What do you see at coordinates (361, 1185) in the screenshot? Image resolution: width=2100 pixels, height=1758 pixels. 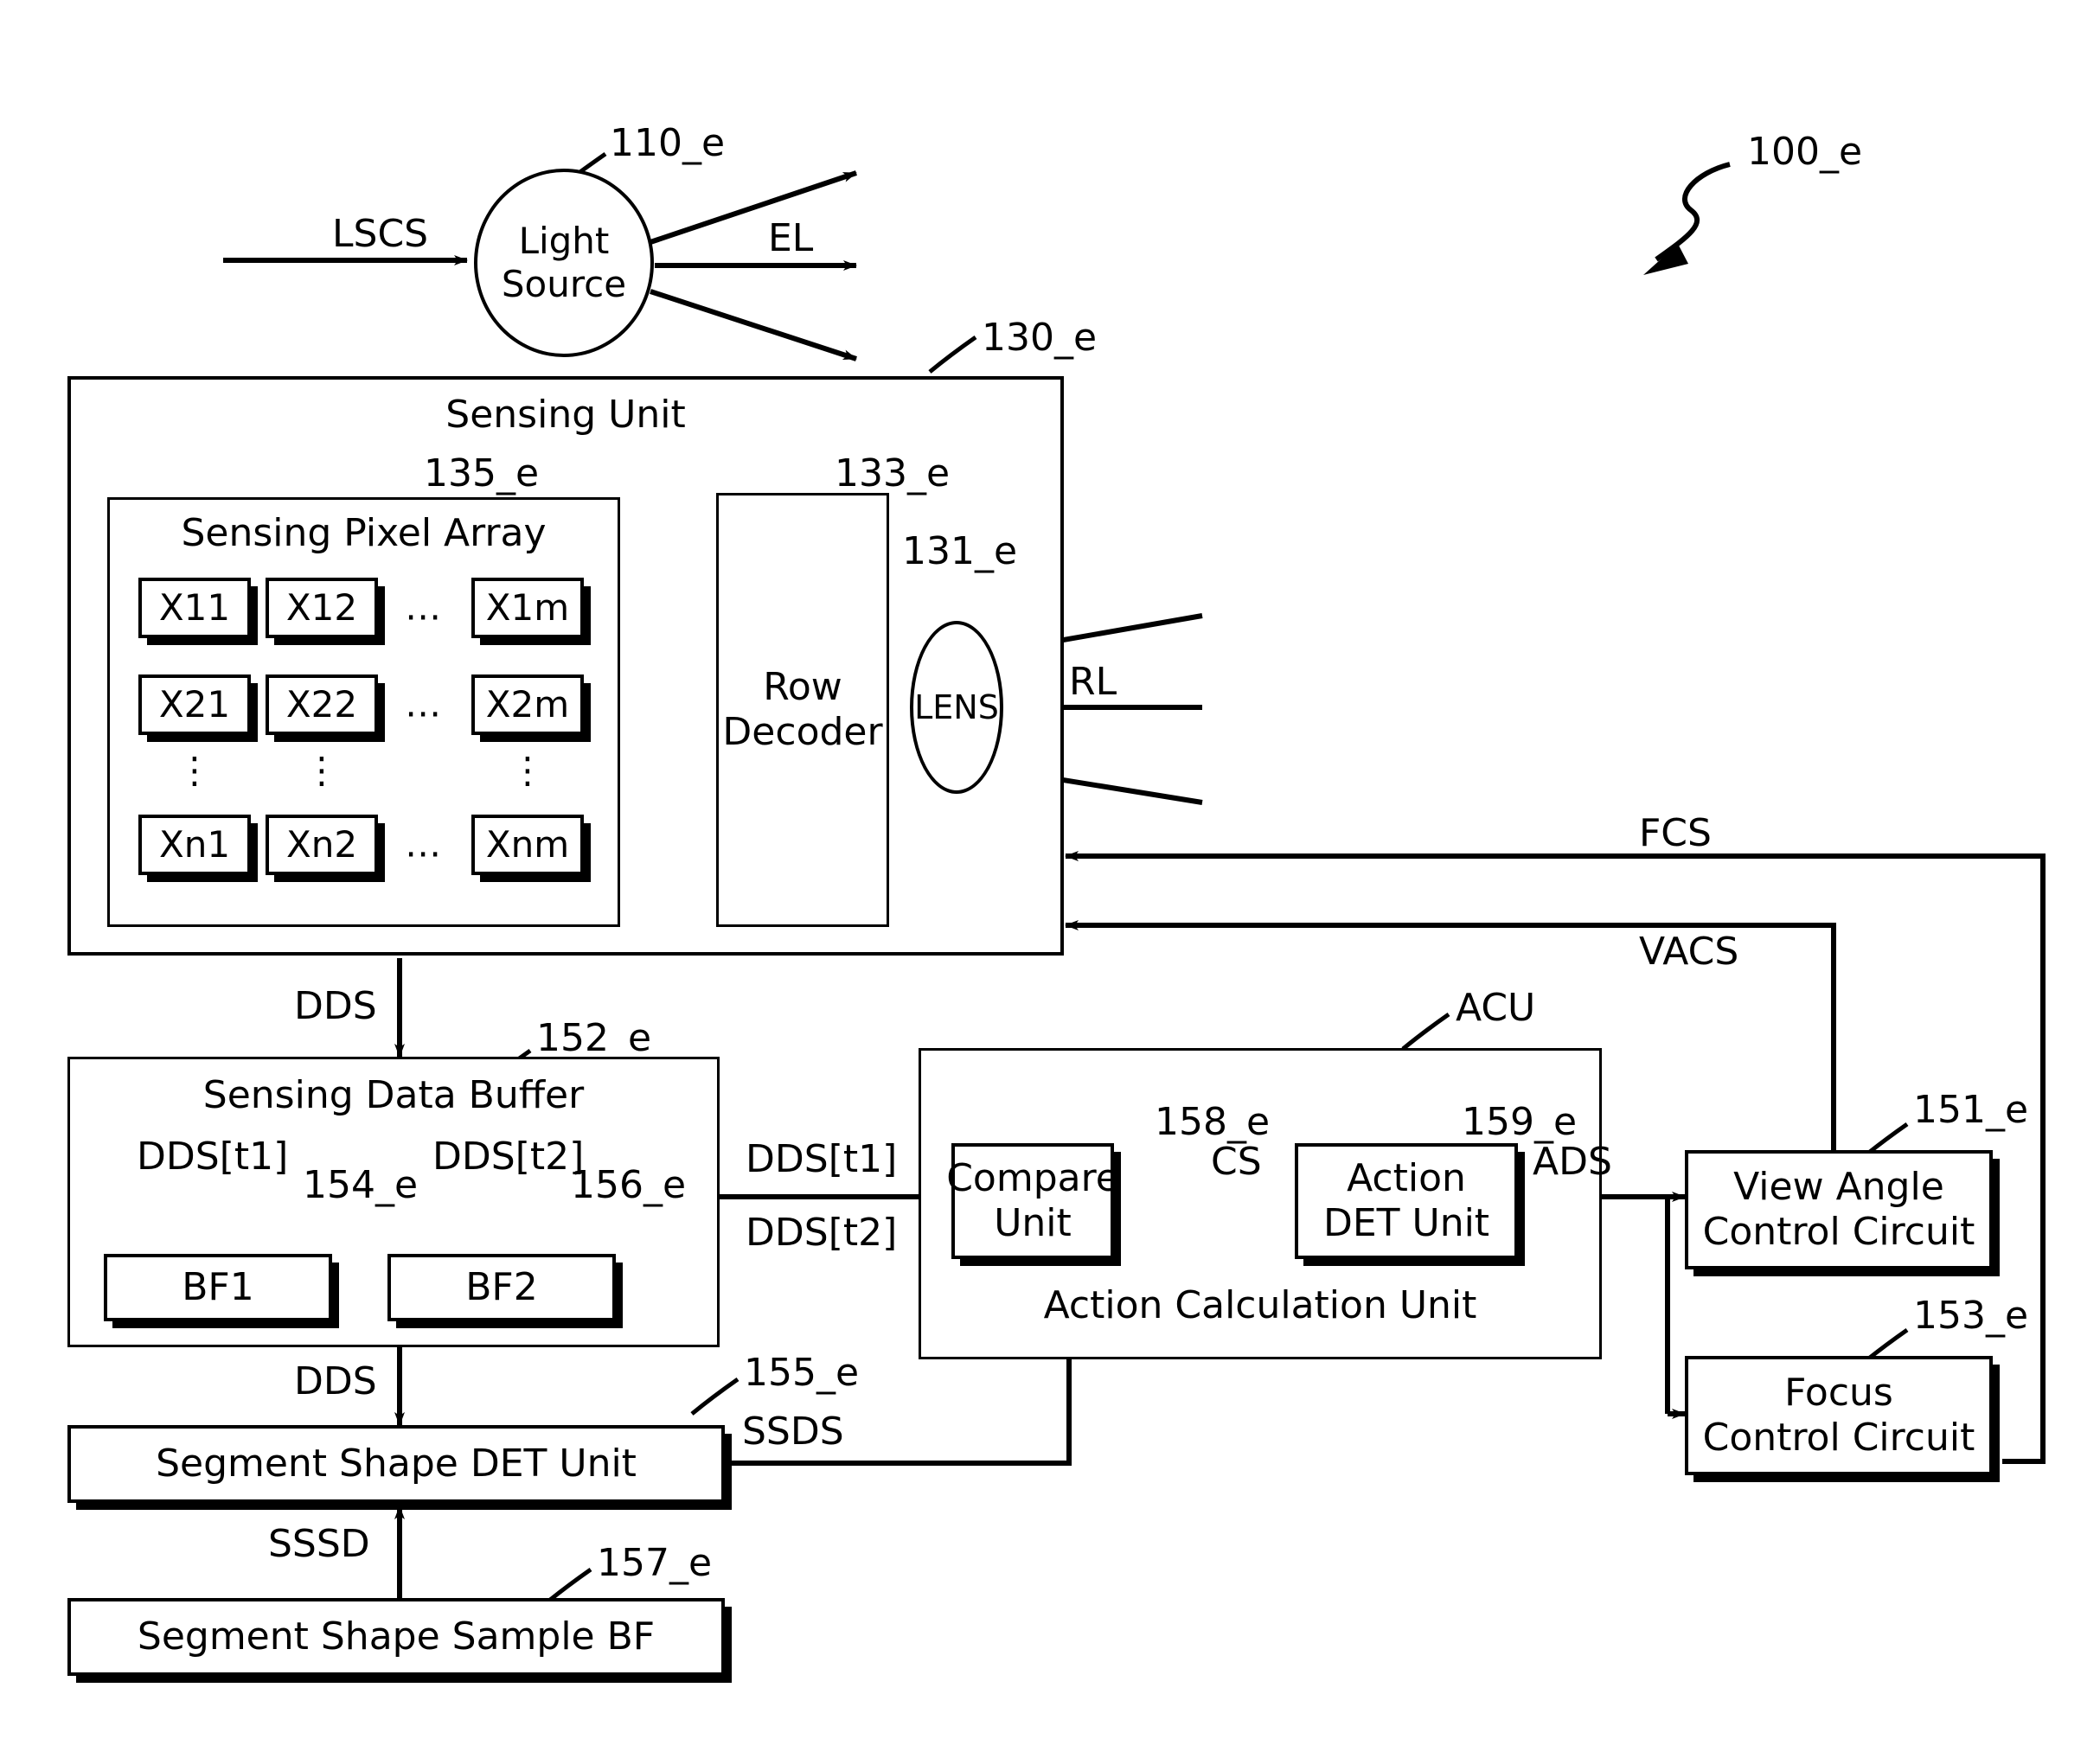 I see `ref-154e: 154_e` at bounding box center [361, 1185].